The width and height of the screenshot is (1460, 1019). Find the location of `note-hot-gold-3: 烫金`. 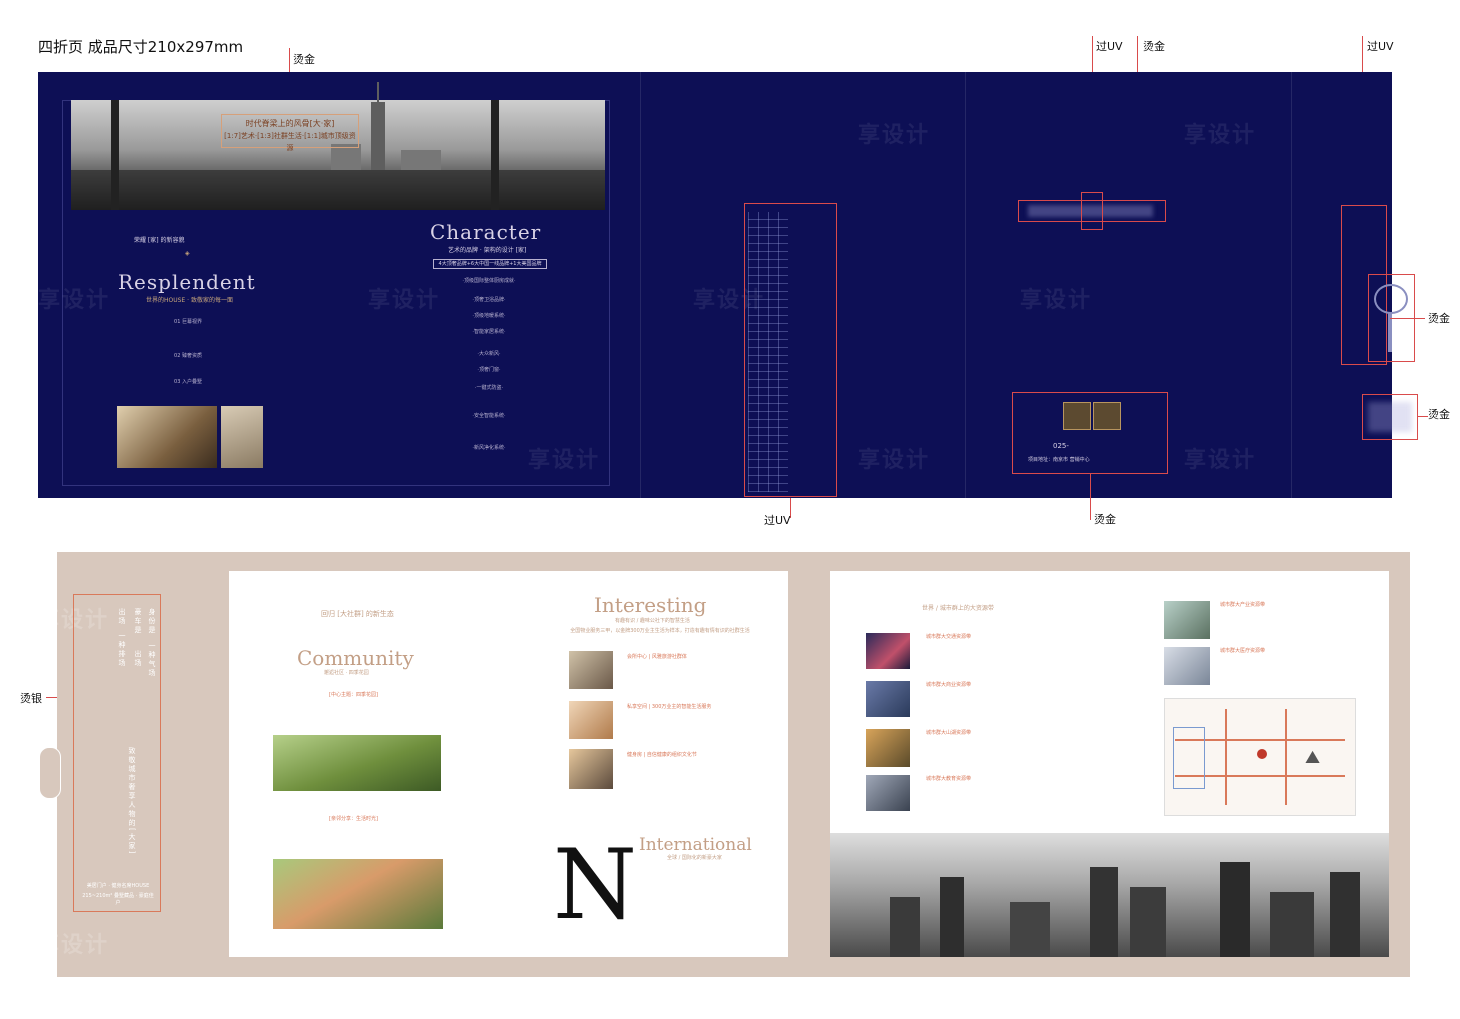

note-hot-gold-3: 烫金 is located at coordinates (1439, 318).